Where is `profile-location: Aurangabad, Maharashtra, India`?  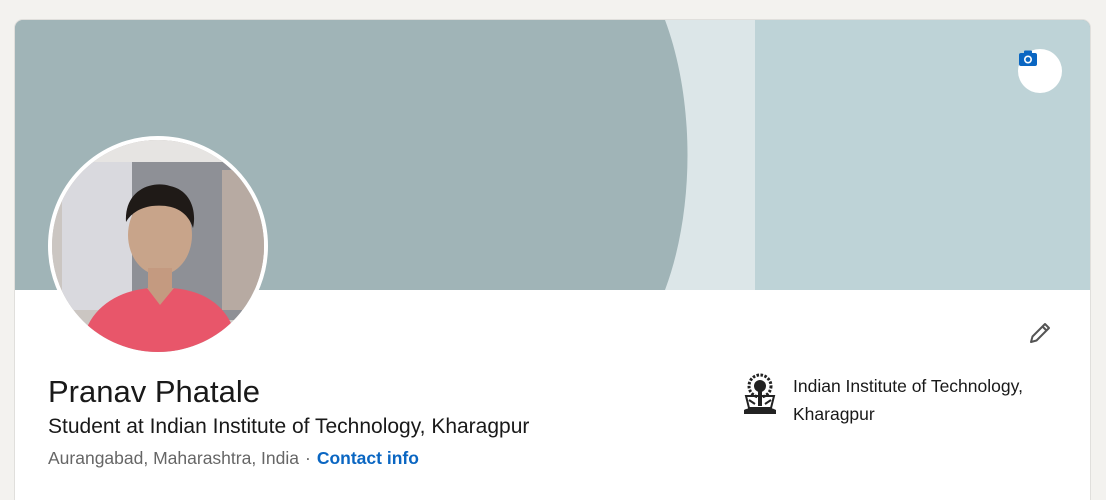 profile-location: Aurangabad, Maharashtra, India is located at coordinates (173, 458).